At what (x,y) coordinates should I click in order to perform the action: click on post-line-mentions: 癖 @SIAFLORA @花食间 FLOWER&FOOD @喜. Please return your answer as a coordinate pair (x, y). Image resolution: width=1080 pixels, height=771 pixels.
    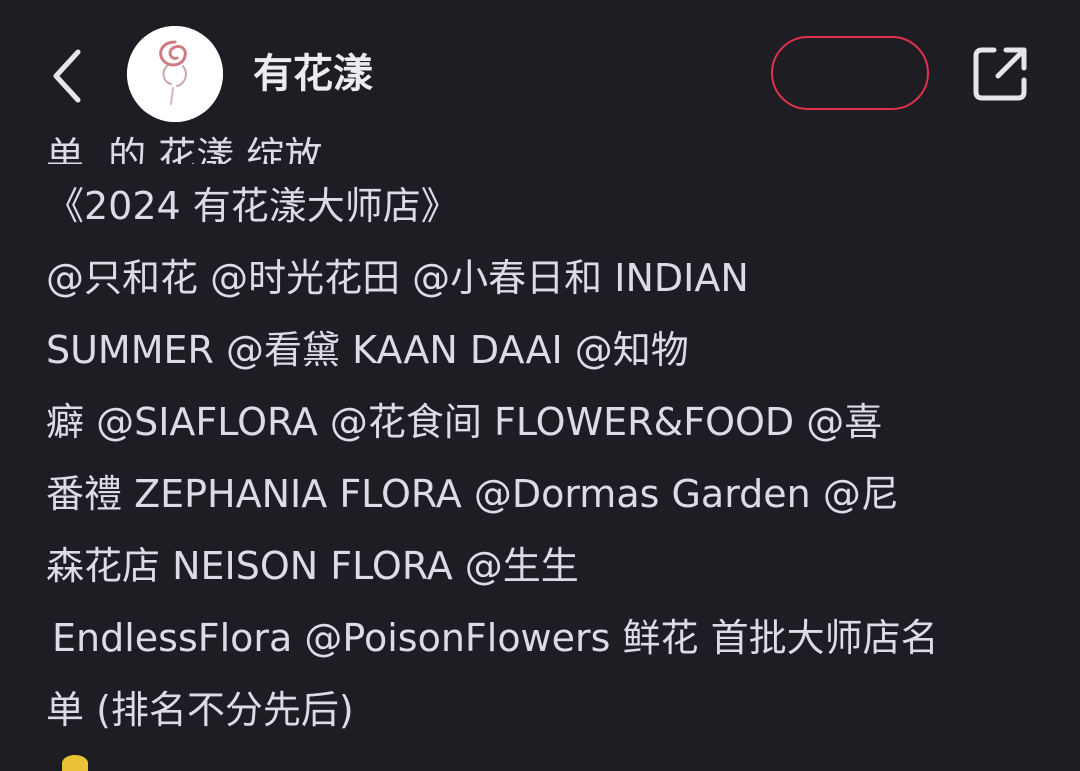
    Looking at the image, I should click on (546, 422).